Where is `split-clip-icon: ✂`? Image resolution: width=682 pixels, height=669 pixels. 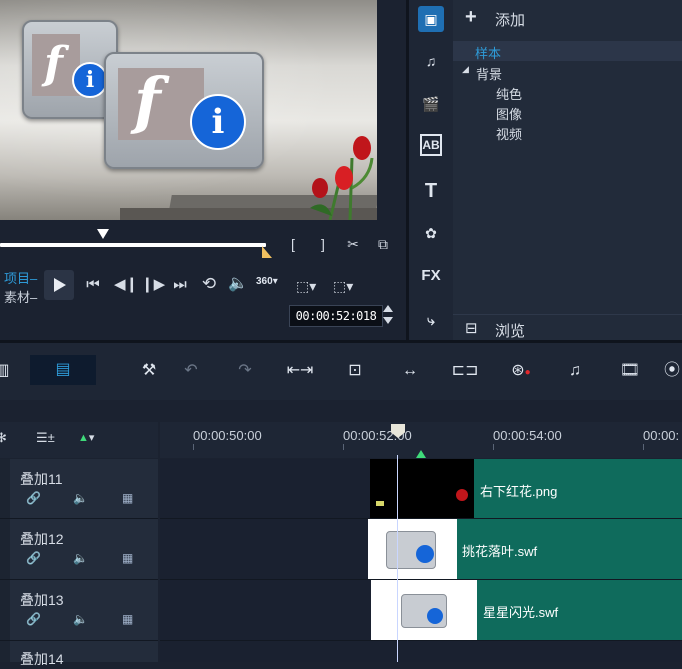 split-clip-icon: ✂ is located at coordinates (353, 244).